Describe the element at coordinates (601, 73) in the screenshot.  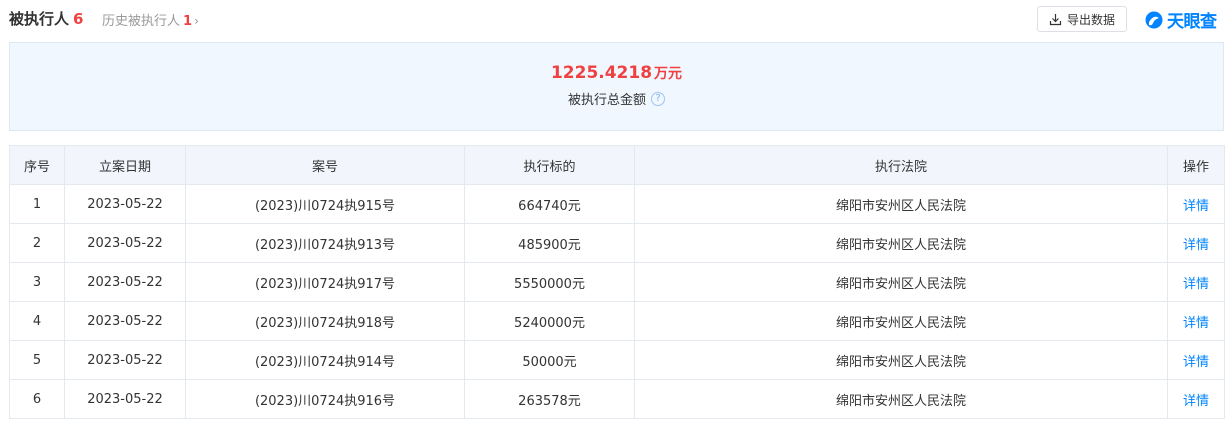
I see `total-amount-value: 1225.4218` at that location.